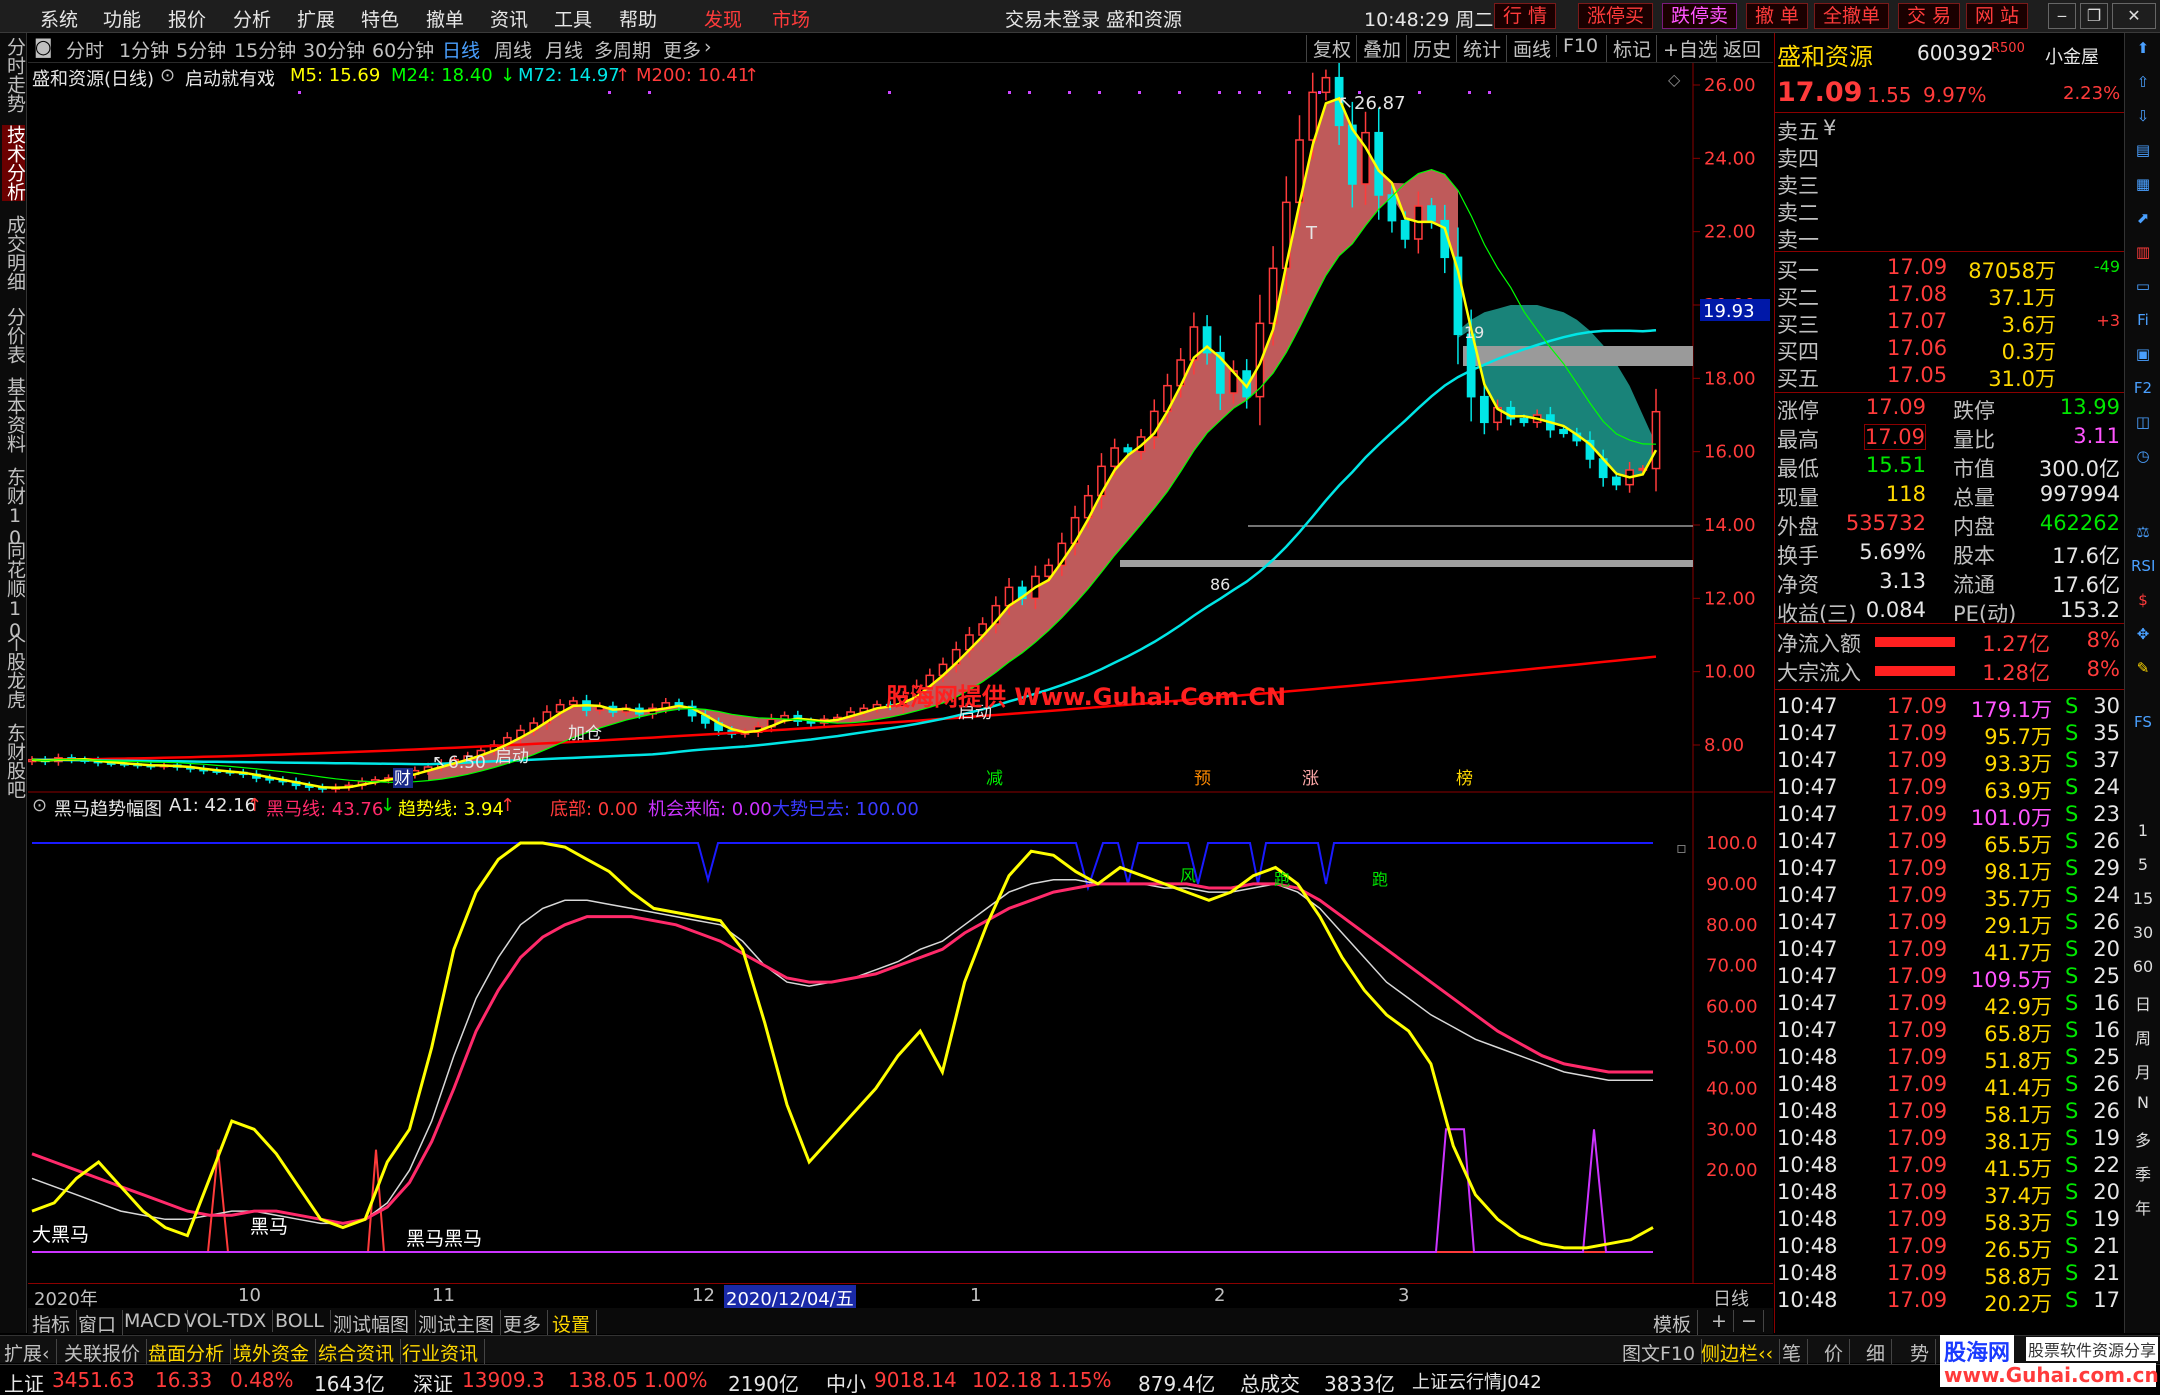 The image size is (2160, 1395). What do you see at coordinates (2143, 186) in the screenshot?
I see `rb-grid-icon: ▦` at bounding box center [2143, 186].